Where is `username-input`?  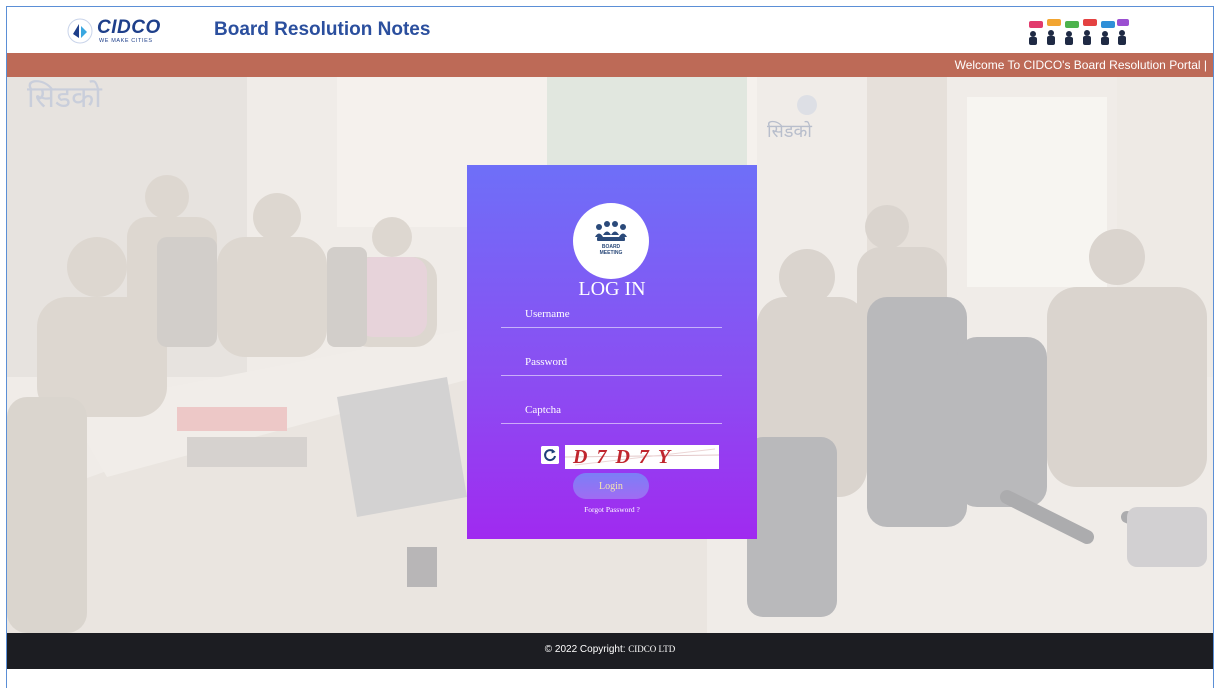 username-input is located at coordinates (611, 314).